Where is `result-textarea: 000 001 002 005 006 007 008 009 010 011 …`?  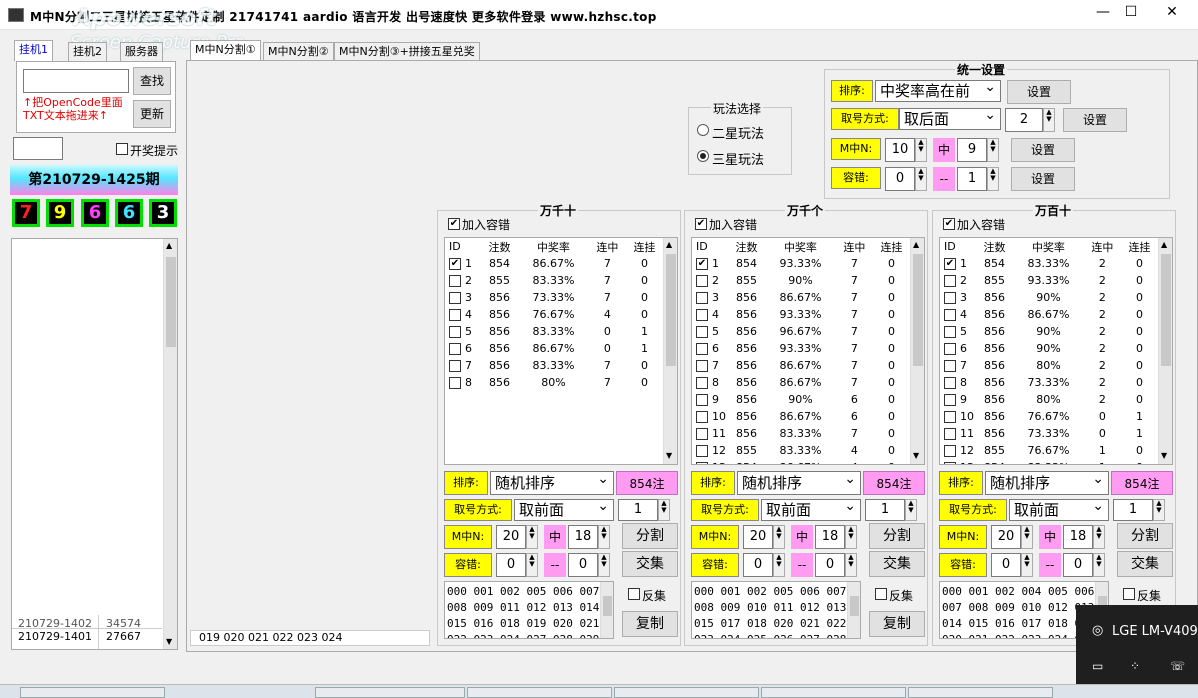 result-textarea: 000 001 002 005 006 007 008 009 010 011 … is located at coordinates (776, 610).